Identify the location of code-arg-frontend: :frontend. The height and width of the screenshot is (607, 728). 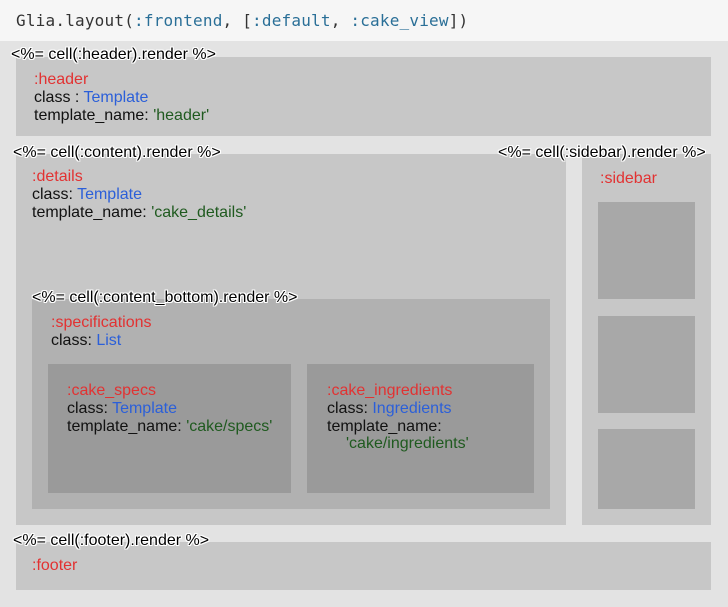
(178, 20).